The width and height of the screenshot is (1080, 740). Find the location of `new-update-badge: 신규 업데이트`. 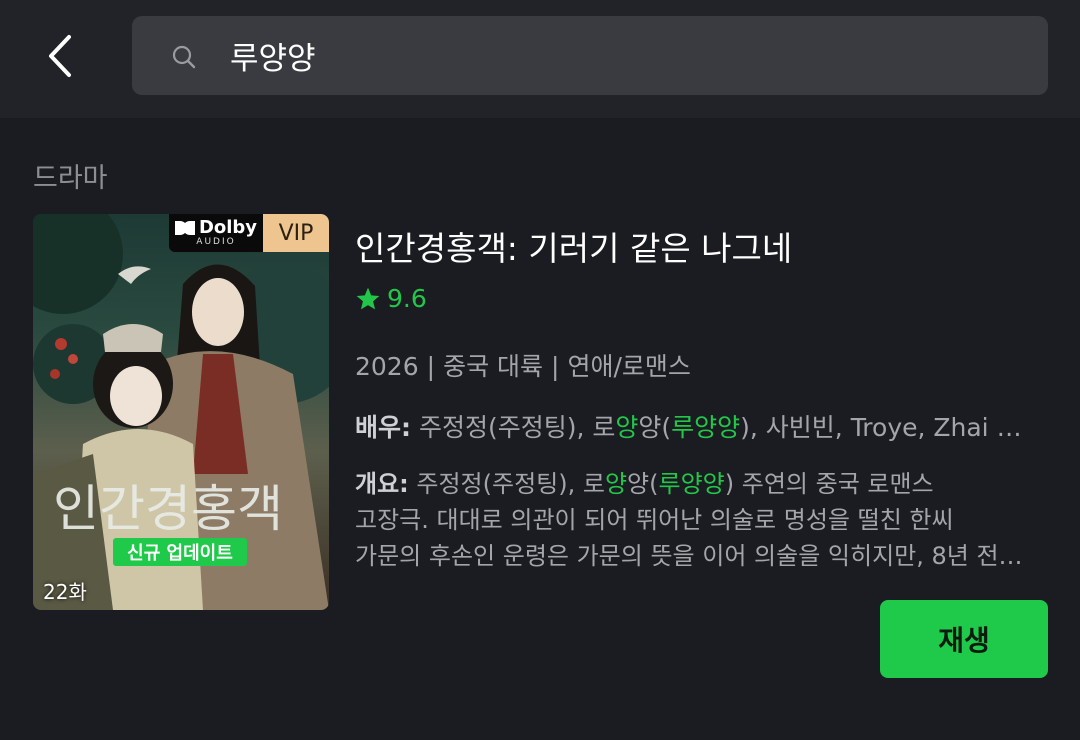

new-update-badge: 신규 업데이트 is located at coordinates (180, 552).